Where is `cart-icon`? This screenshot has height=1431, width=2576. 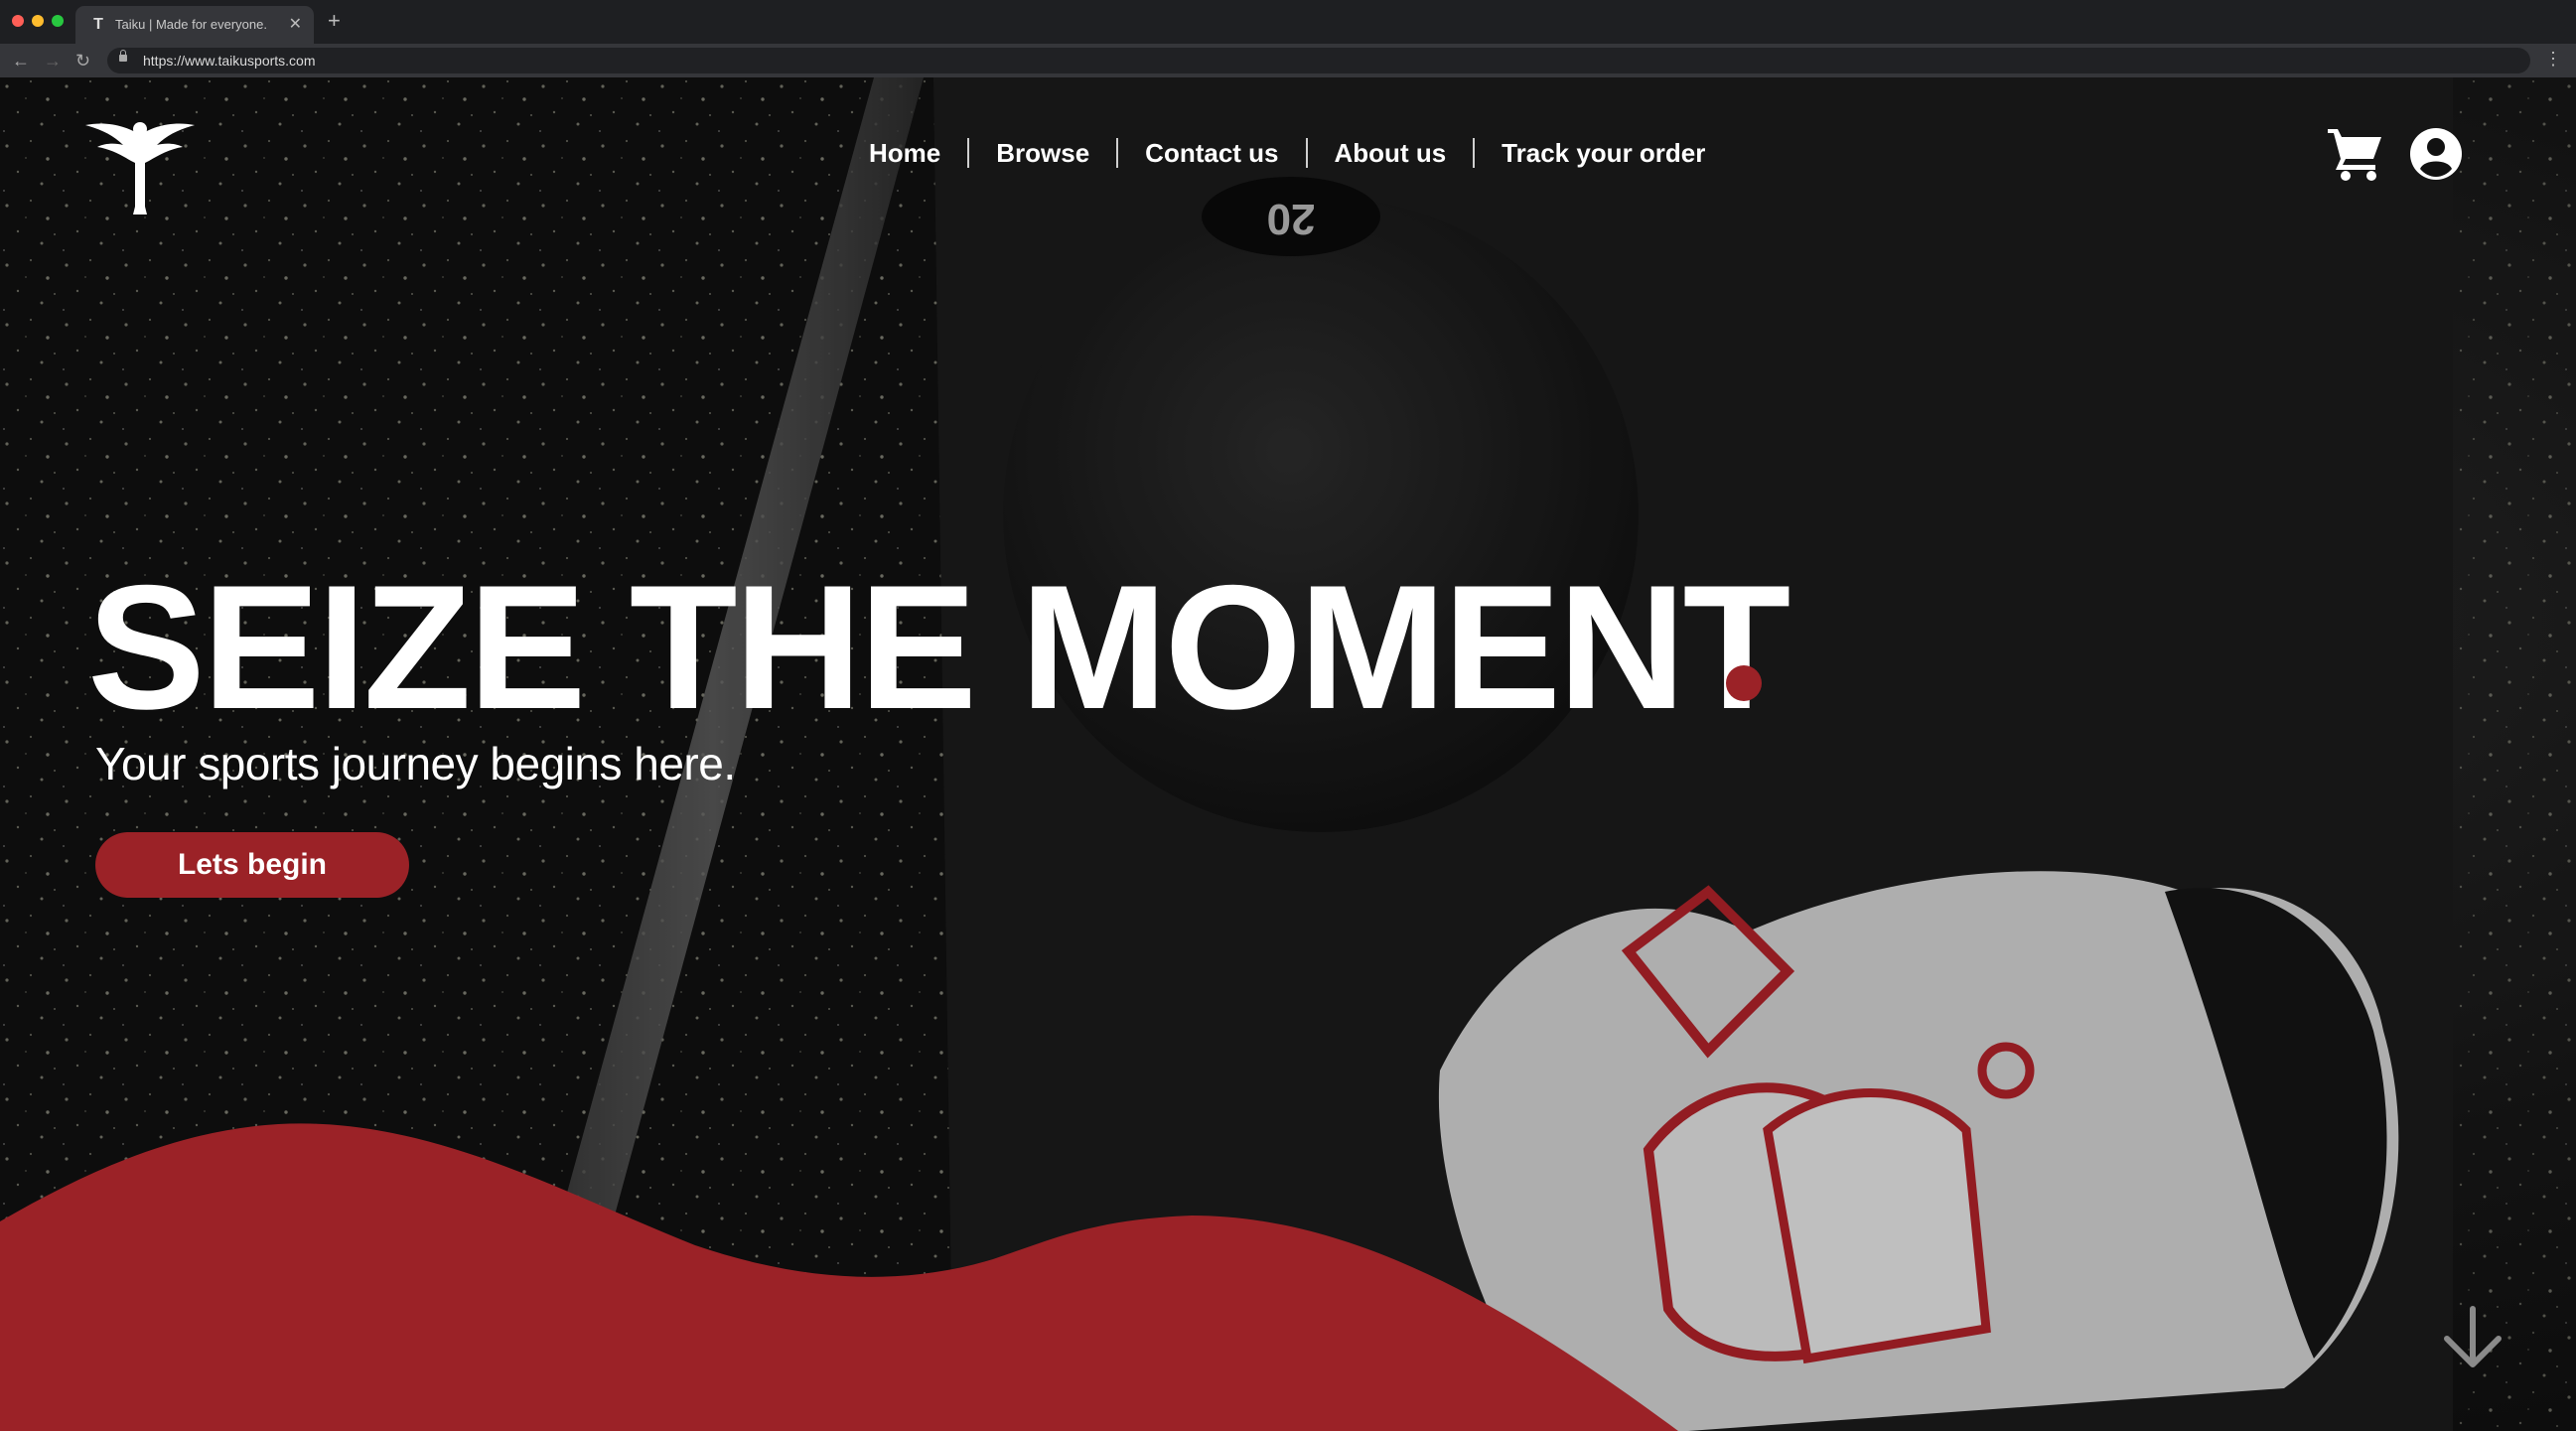
cart-icon is located at coordinates (2355, 153).